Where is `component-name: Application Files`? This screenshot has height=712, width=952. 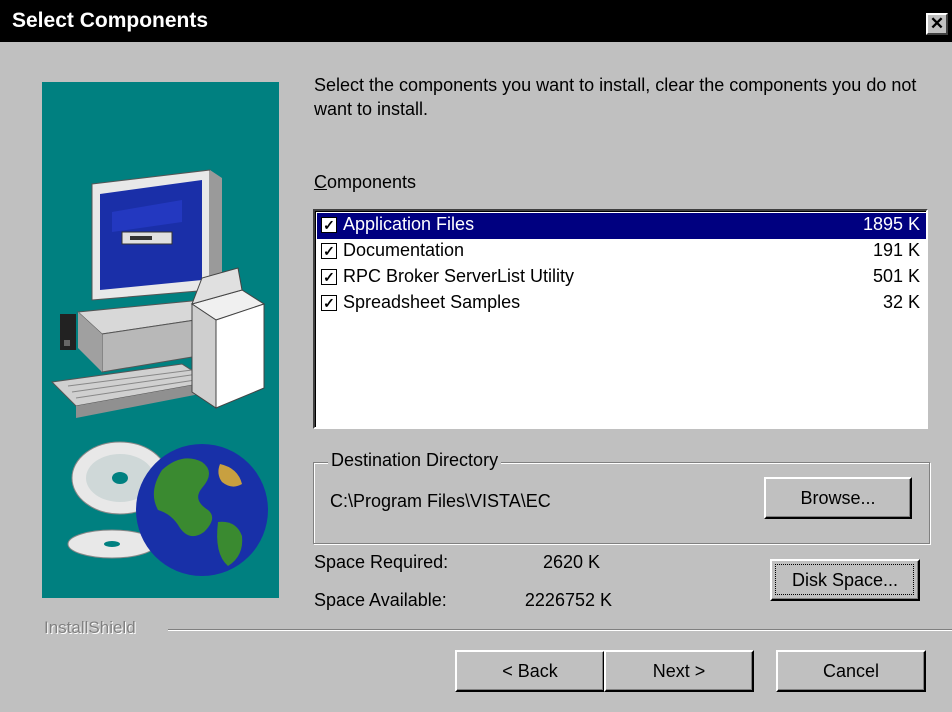
component-name: Application Files is located at coordinates (409, 224).